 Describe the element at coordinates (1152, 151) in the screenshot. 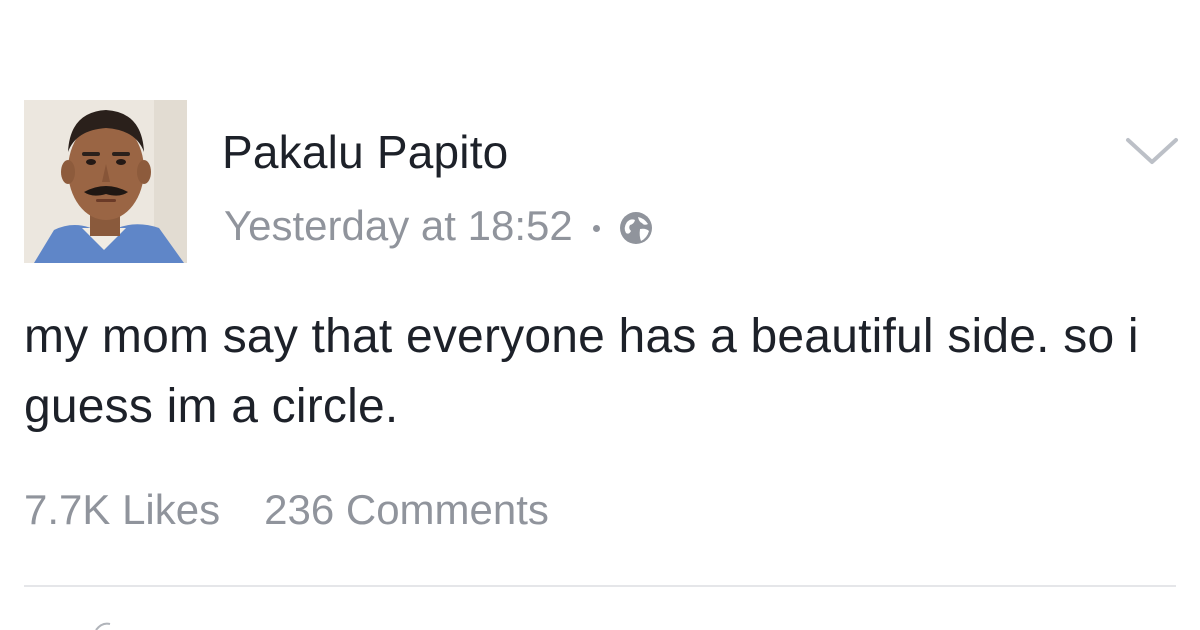

I see `chevron-down-icon` at that location.